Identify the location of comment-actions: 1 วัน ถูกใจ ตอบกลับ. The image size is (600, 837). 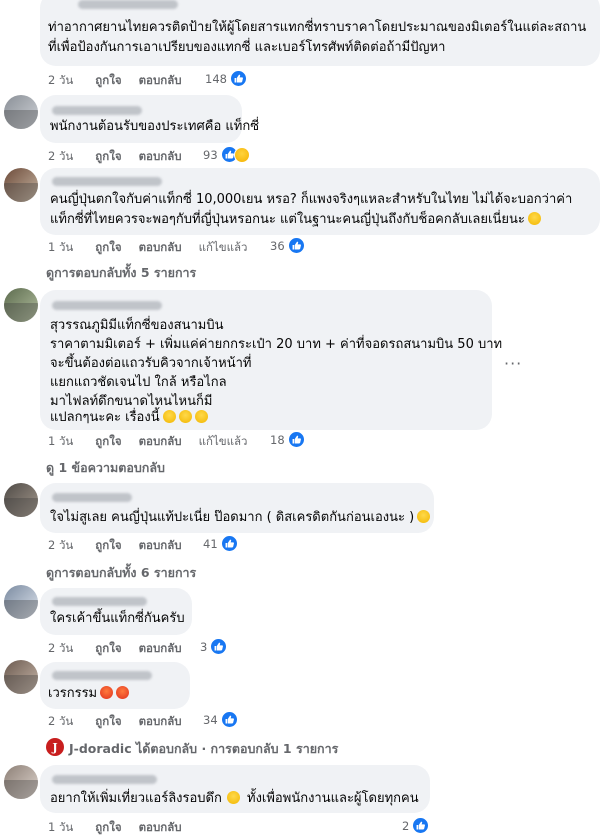
(123, 828).